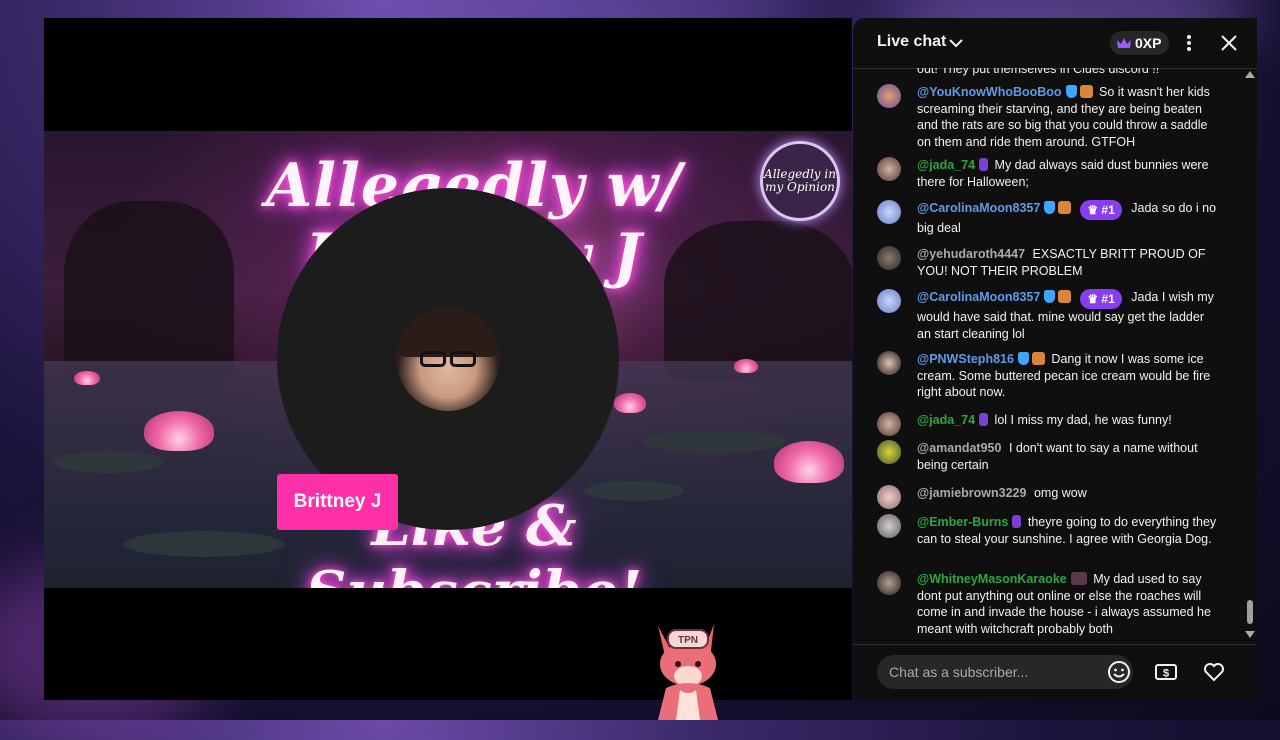 The height and width of the screenshot is (740, 1280). Describe the element at coordinates (956, 43) in the screenshot. I see `chevron-down-icon` at that location.